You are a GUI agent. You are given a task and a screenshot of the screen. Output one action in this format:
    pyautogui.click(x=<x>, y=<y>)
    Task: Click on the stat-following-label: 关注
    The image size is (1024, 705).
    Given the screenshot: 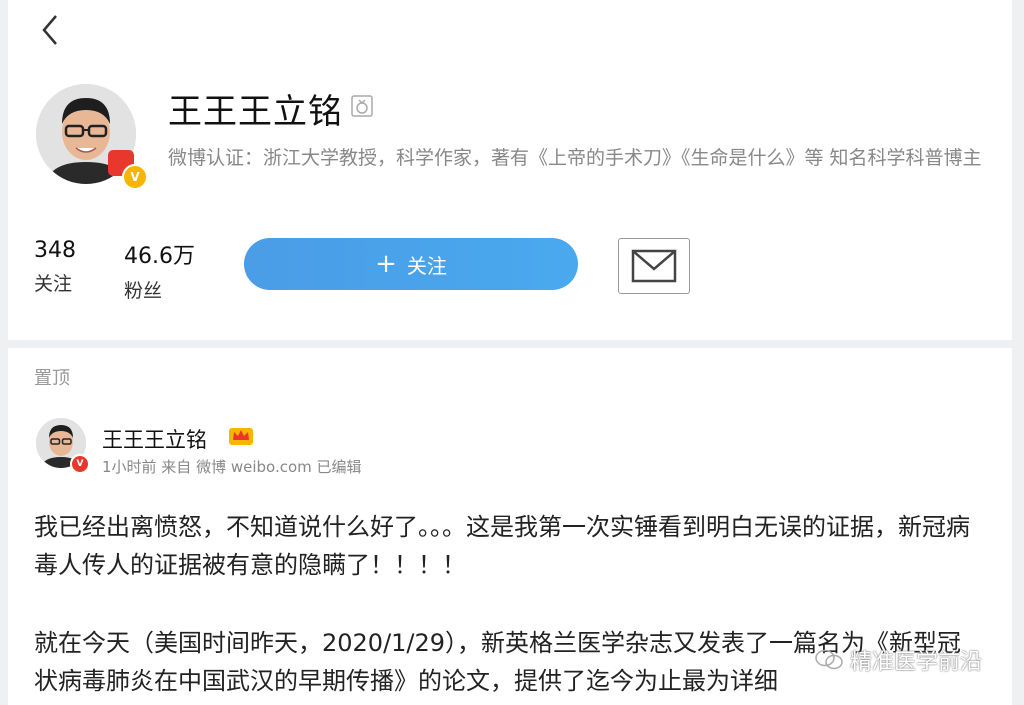 What is the action you would take?
    pyautogui.click(x=53, y=284)
    